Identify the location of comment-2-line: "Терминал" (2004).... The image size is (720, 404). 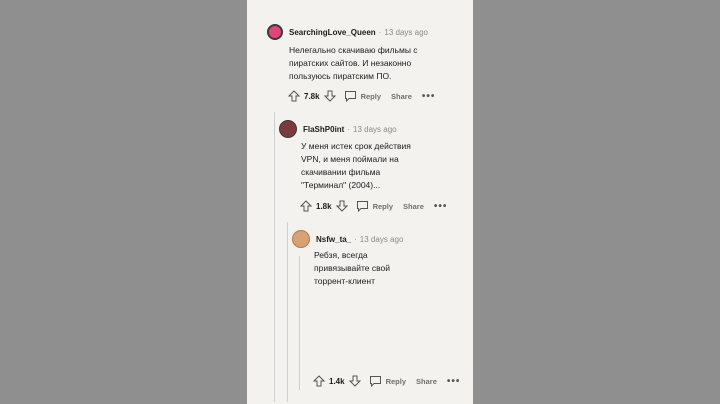
(341, 185).